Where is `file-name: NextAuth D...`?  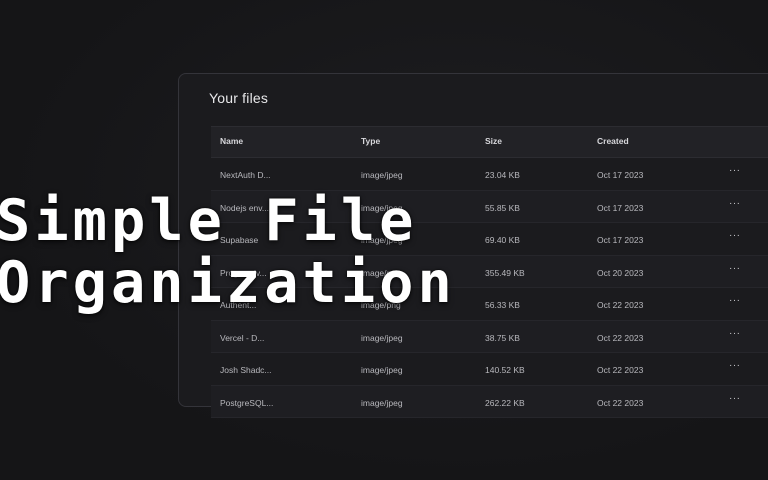 file-name: NextAuth D... is located at coordinates (245, 175).